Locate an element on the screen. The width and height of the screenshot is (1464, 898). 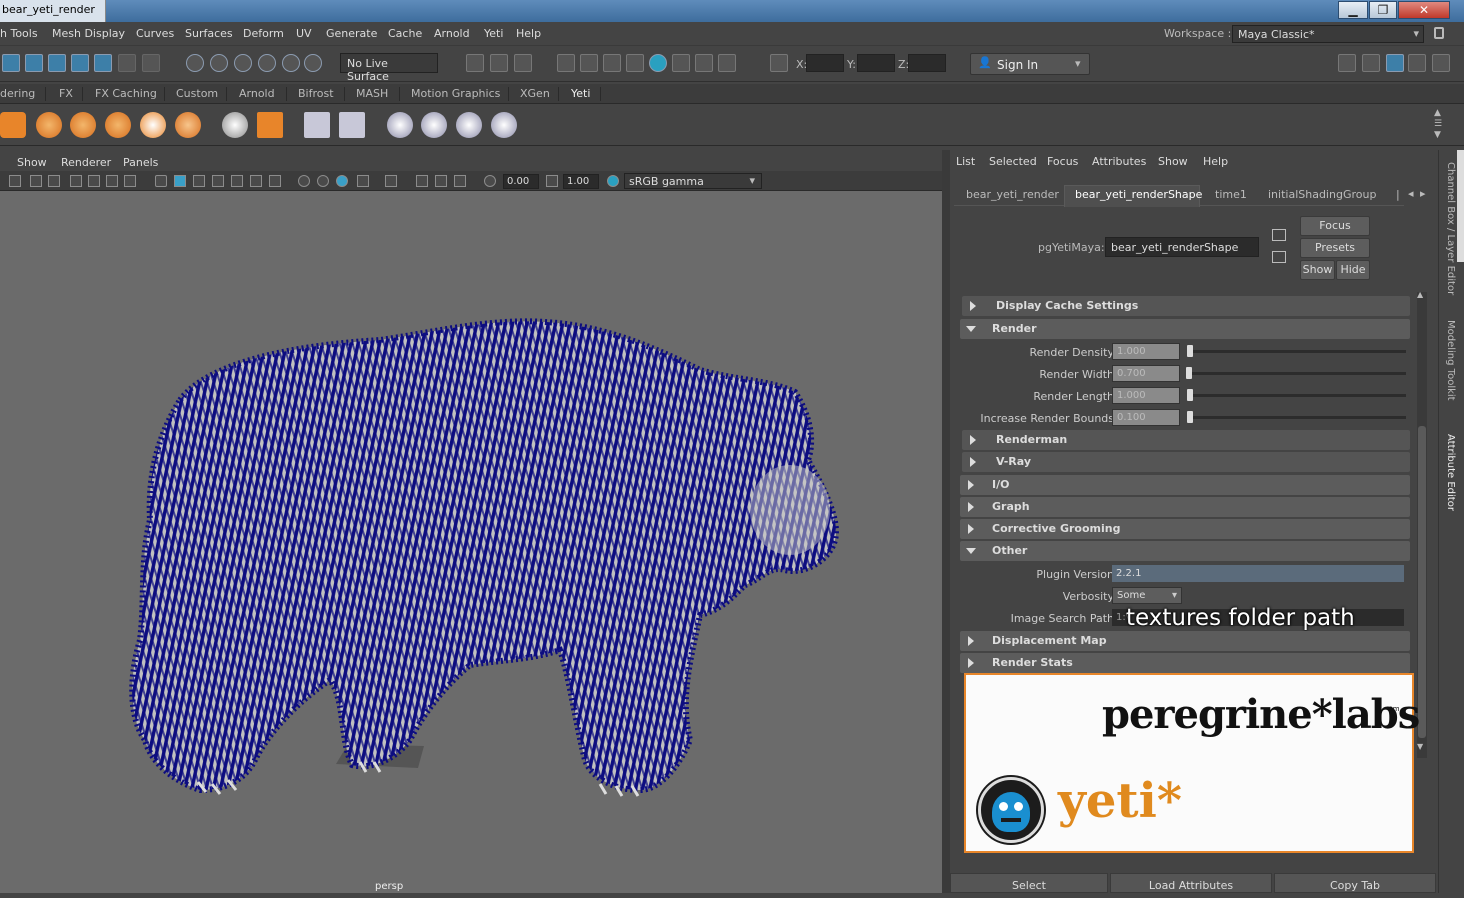
tool-settings-icon is located at coordinates (1417, 63).